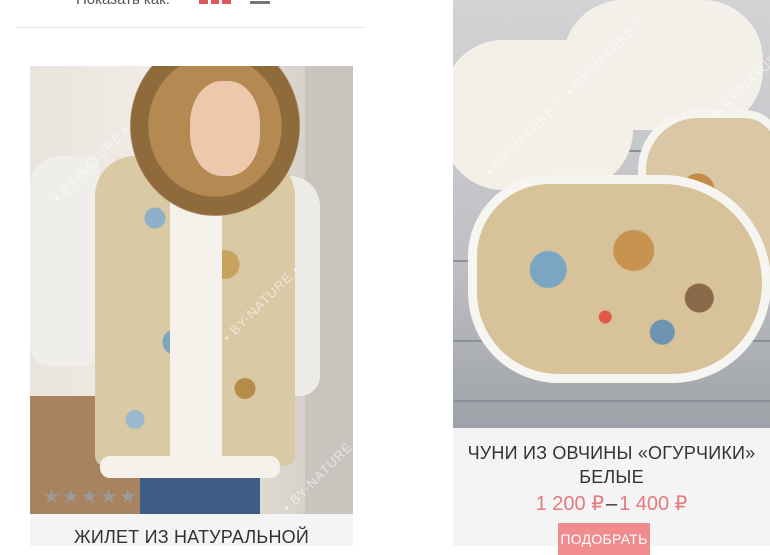  What do you see at coordinates (195, 14) in the screenshot?
I see `view-toolbar: Показать как:` at bounding box center [195, 14].